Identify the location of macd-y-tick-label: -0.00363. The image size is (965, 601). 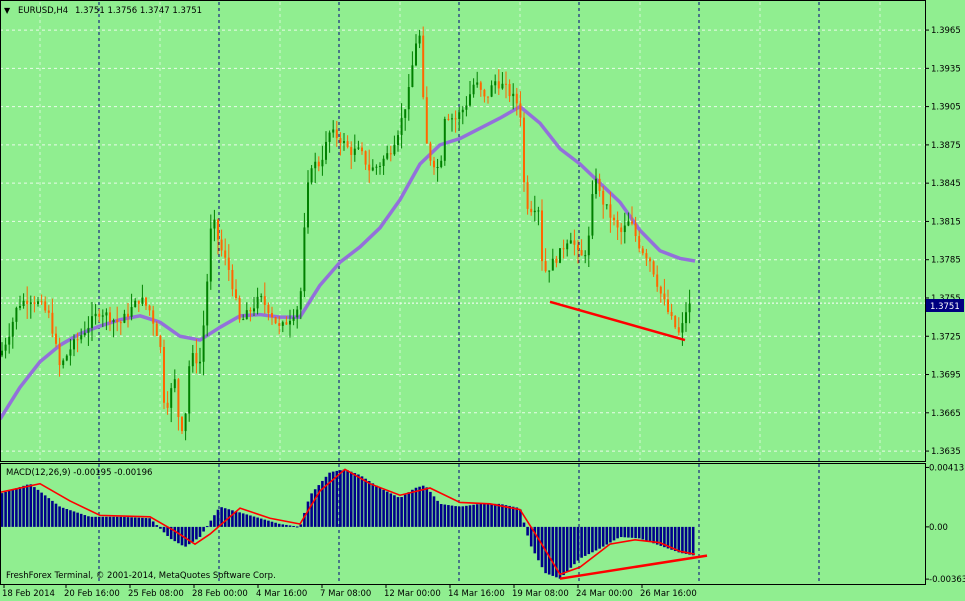
(947, 580).